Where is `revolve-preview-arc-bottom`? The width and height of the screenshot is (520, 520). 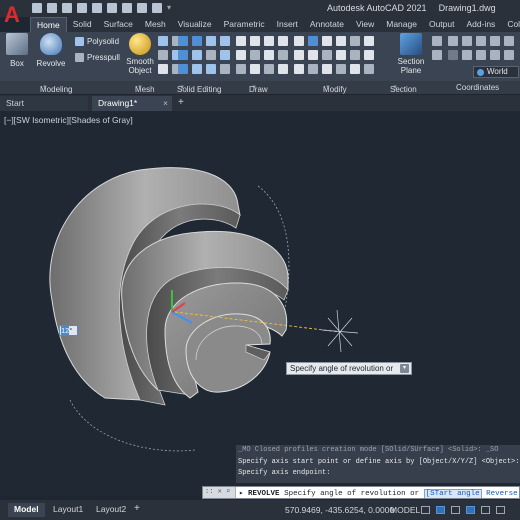 revolve-preview-arc-bottom is located at coordinates (132, 425).